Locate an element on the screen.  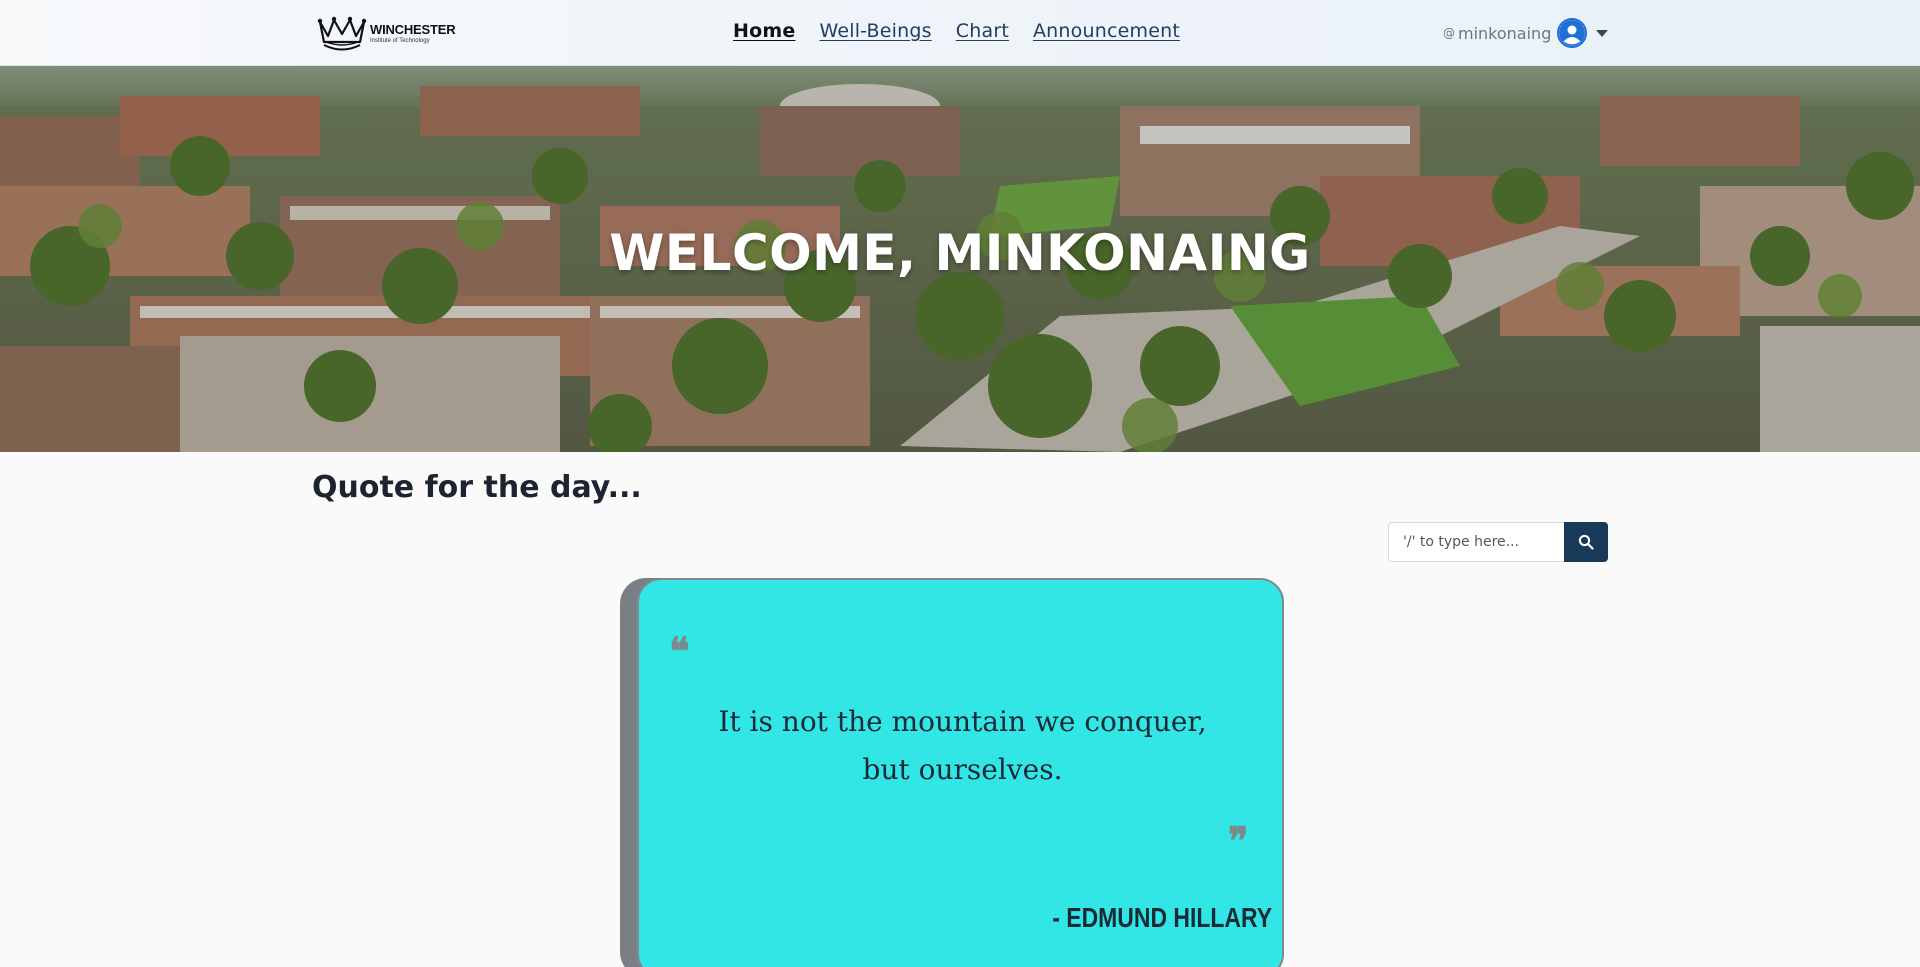
search-input is located at coordinates (1476, 542).